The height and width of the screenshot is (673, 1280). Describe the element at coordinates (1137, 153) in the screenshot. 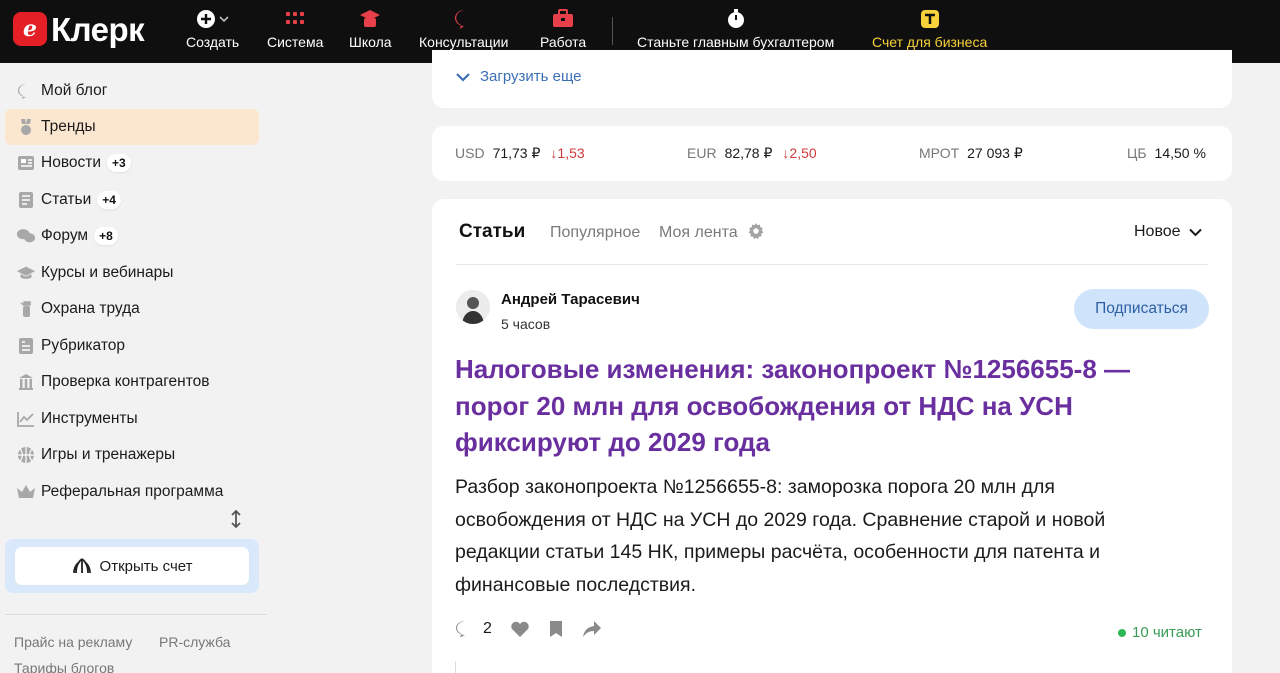

I see `rate-name: ЦБ` at that location.